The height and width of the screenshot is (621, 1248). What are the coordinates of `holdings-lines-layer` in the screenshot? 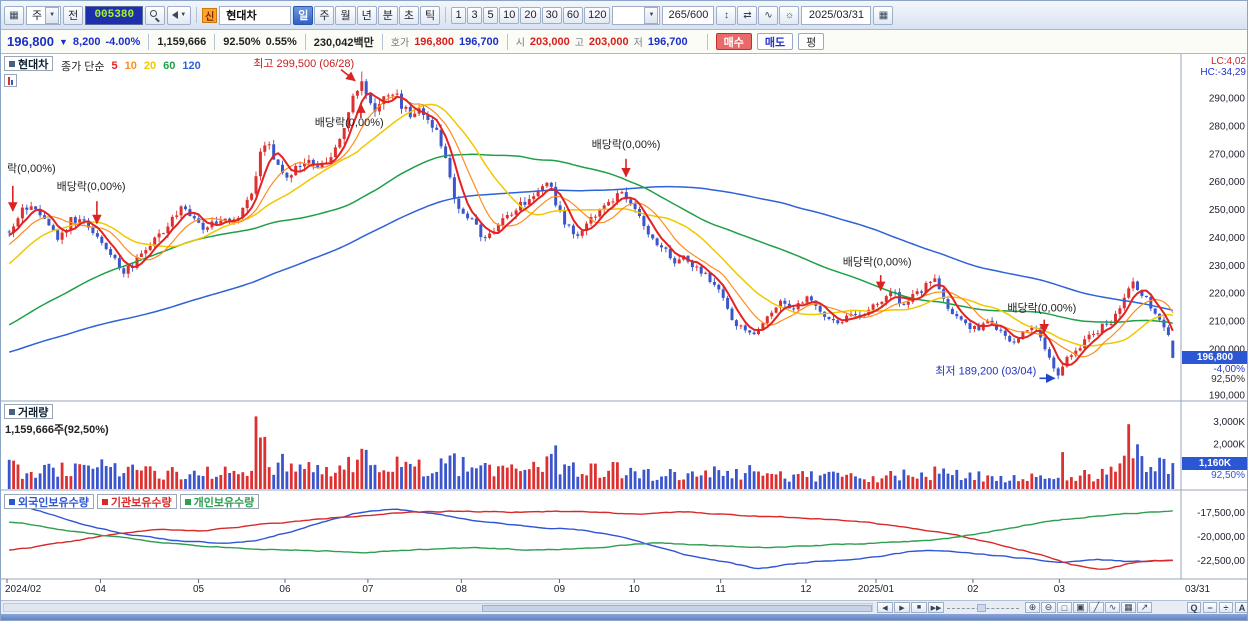 It's located at (591, 537).